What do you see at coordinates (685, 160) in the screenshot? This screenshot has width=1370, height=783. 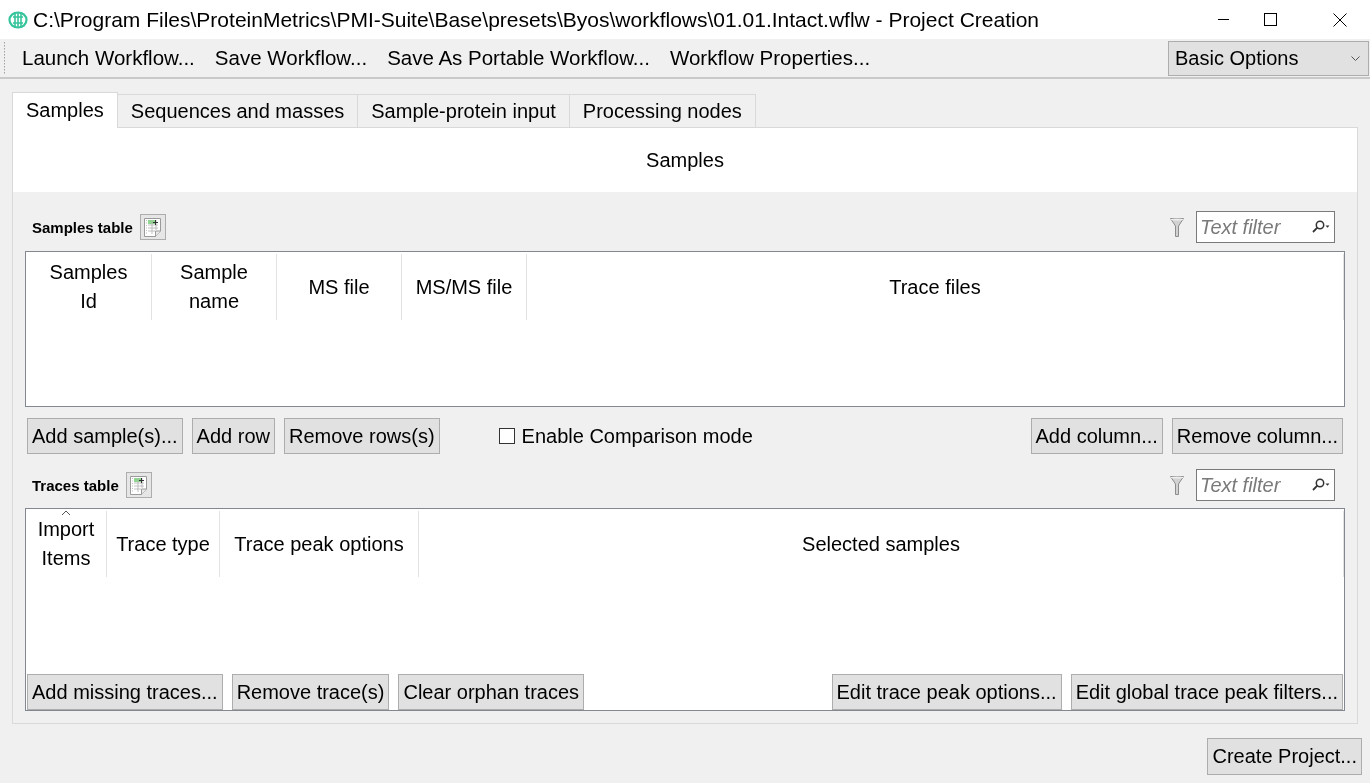 I see `panel-title: Samples` at bounding box center [685, 160].